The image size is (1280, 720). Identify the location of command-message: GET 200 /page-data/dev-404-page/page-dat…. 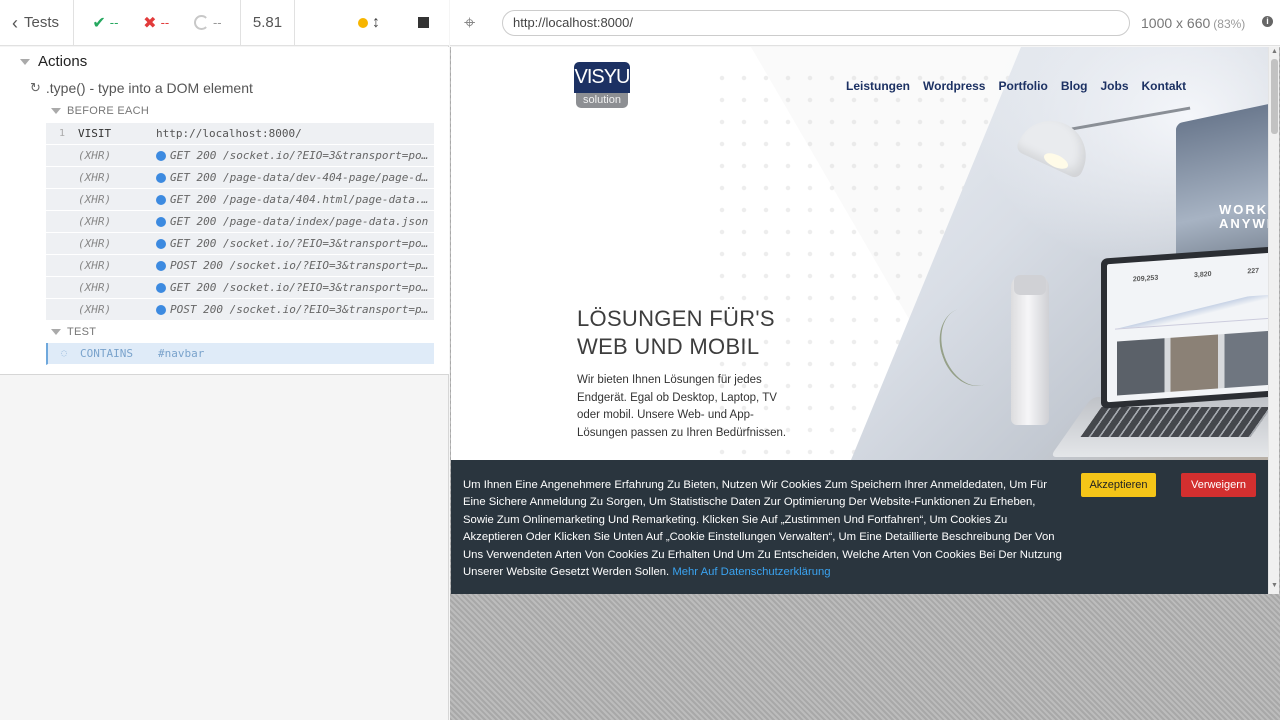
(295, 177).